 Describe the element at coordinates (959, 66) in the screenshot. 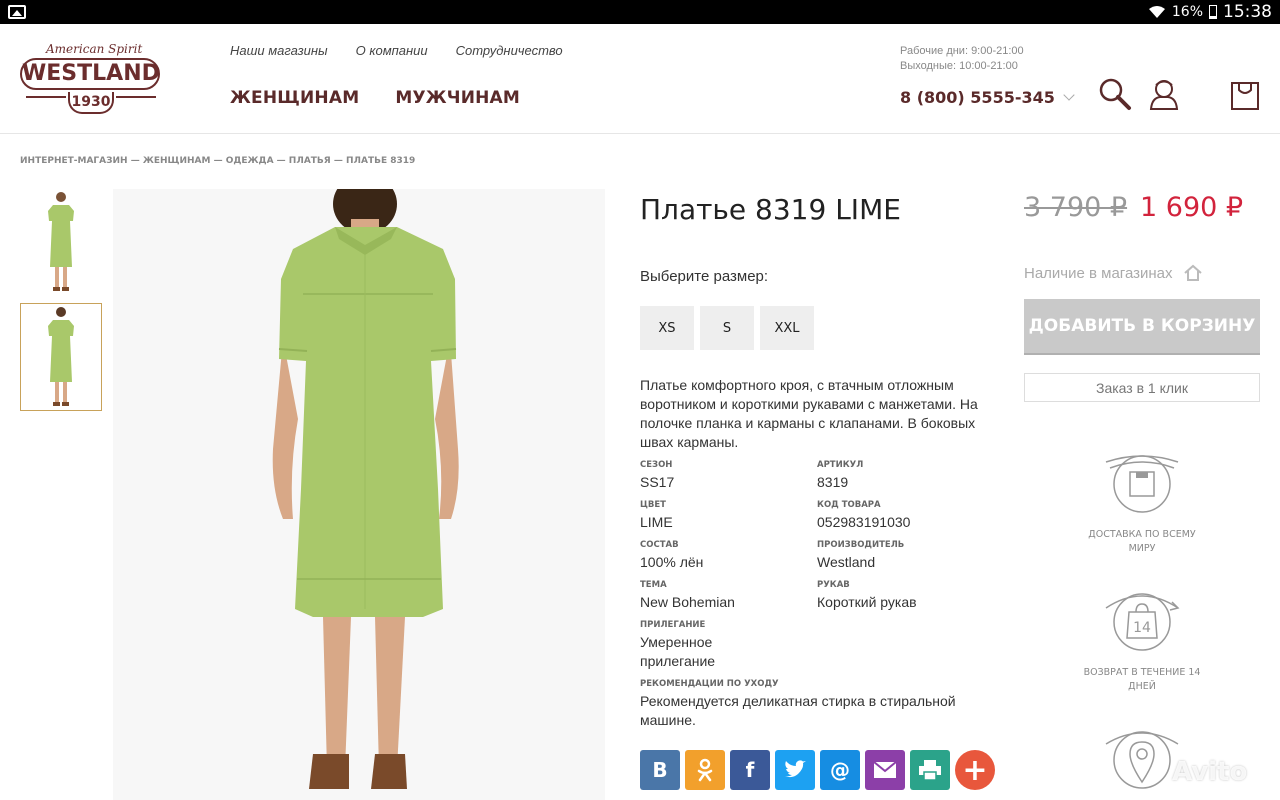

I see `hours-weekend: Выходные: 10:00-21:00` at that location.